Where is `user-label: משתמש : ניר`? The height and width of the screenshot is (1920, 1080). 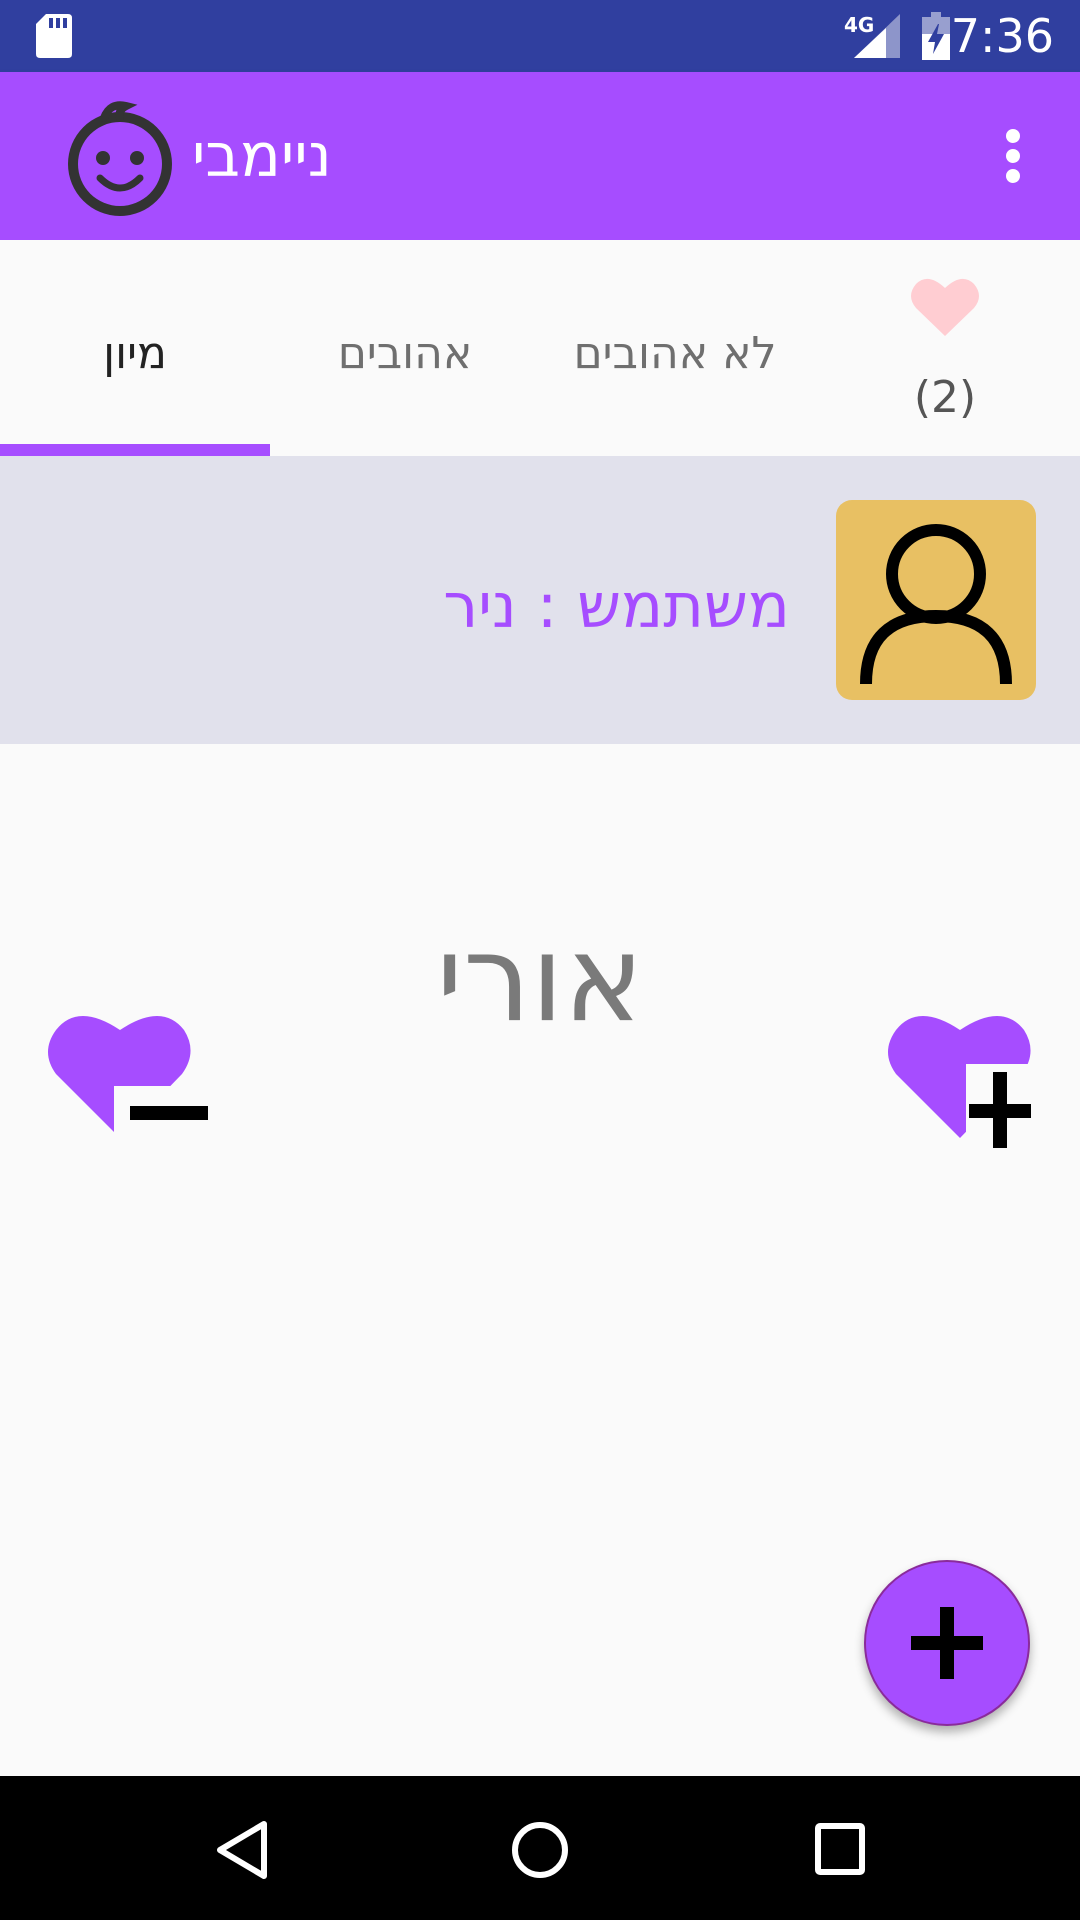 user-label: משתמש : ניר is located at coordinates (616, 605).